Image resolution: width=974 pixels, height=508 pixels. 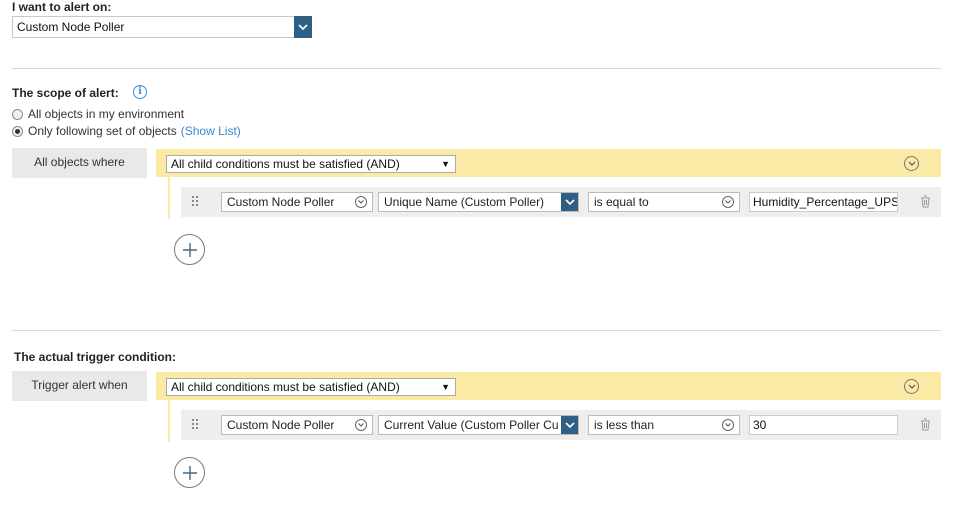 What do you see at coordinates (471, 425) in the screenshot?
I see `trigger-field-value: Current Value (Custom Poller Cu` at bounding box center [471, 425].